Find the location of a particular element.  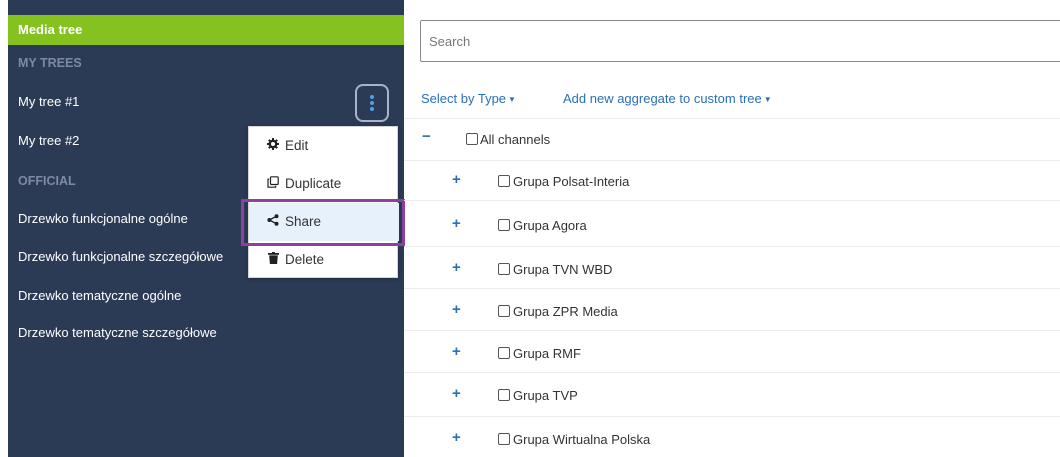

select-by-type-dropdown: Select by Type ▼ is located at coordinates (468, 98).